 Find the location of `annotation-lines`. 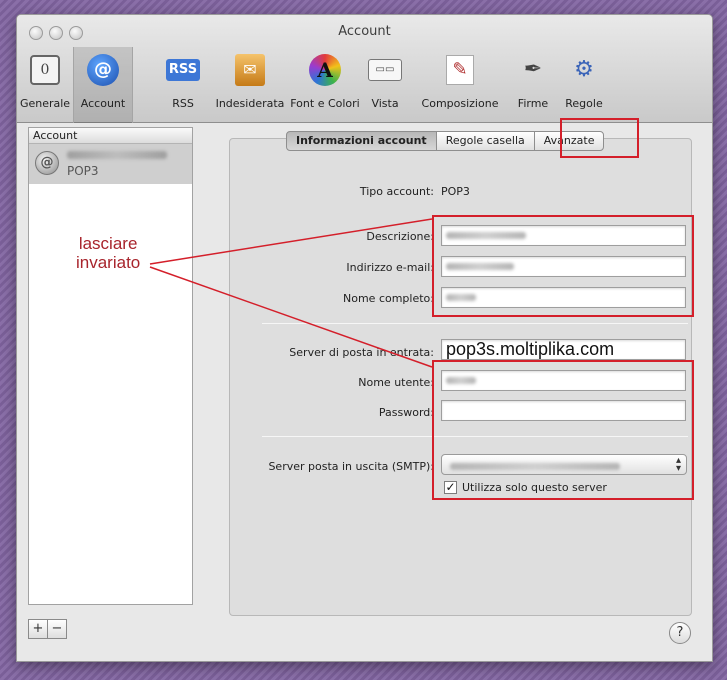

annotation-lines is located at coordinates (291, 293).